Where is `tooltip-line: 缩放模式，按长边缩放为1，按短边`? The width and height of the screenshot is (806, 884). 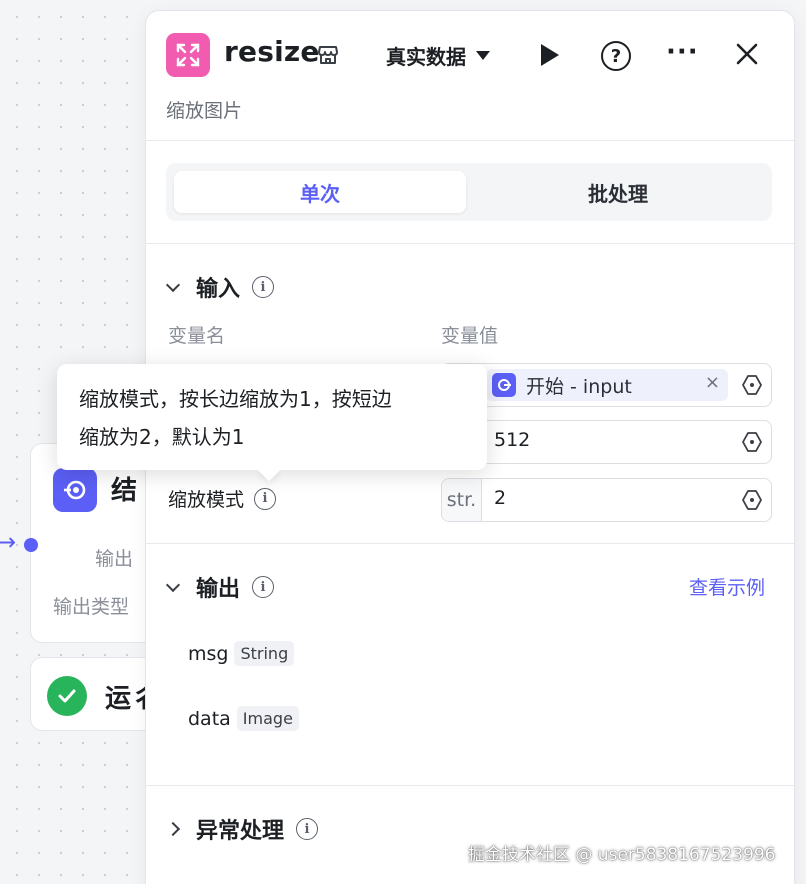
tooltip-line: 缩放模式，按长边缩放为1，按短边 is located at coordinates (235, 399).